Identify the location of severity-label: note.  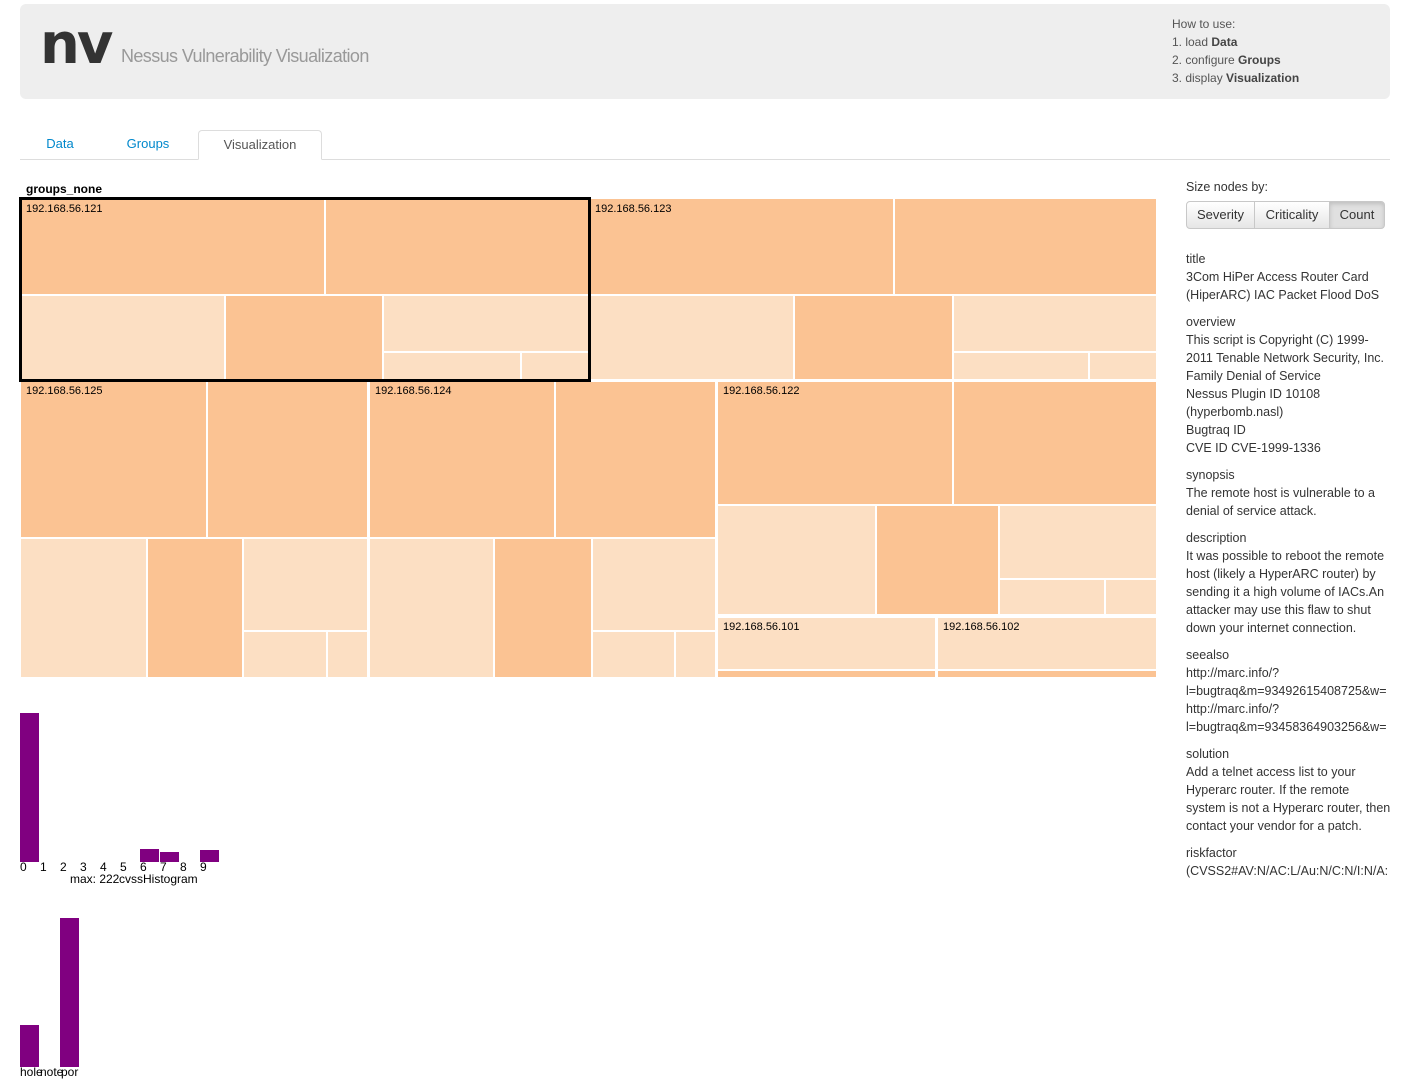
(52, 1072).